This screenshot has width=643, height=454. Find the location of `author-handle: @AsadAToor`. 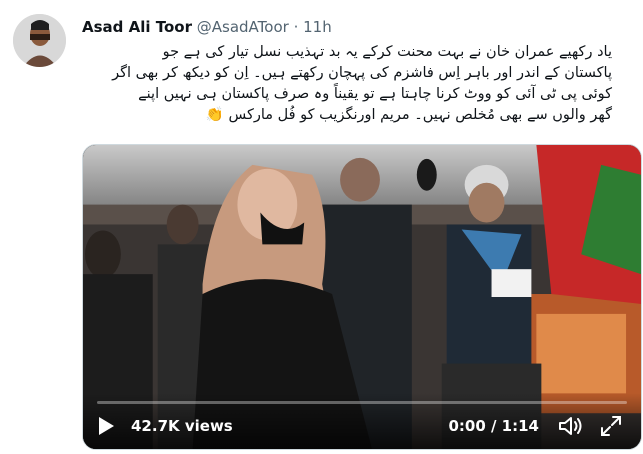

author-handle: @AsadAToor is located at coordinates (243, 27).